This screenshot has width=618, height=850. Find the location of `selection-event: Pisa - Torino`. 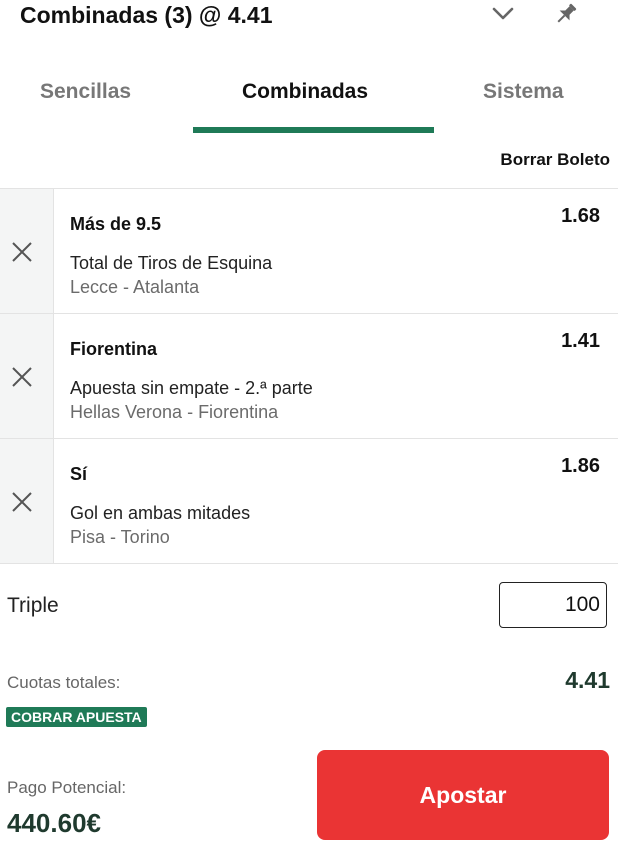

selection-event: Pisa - Torino is located at coordinates (120, 537).